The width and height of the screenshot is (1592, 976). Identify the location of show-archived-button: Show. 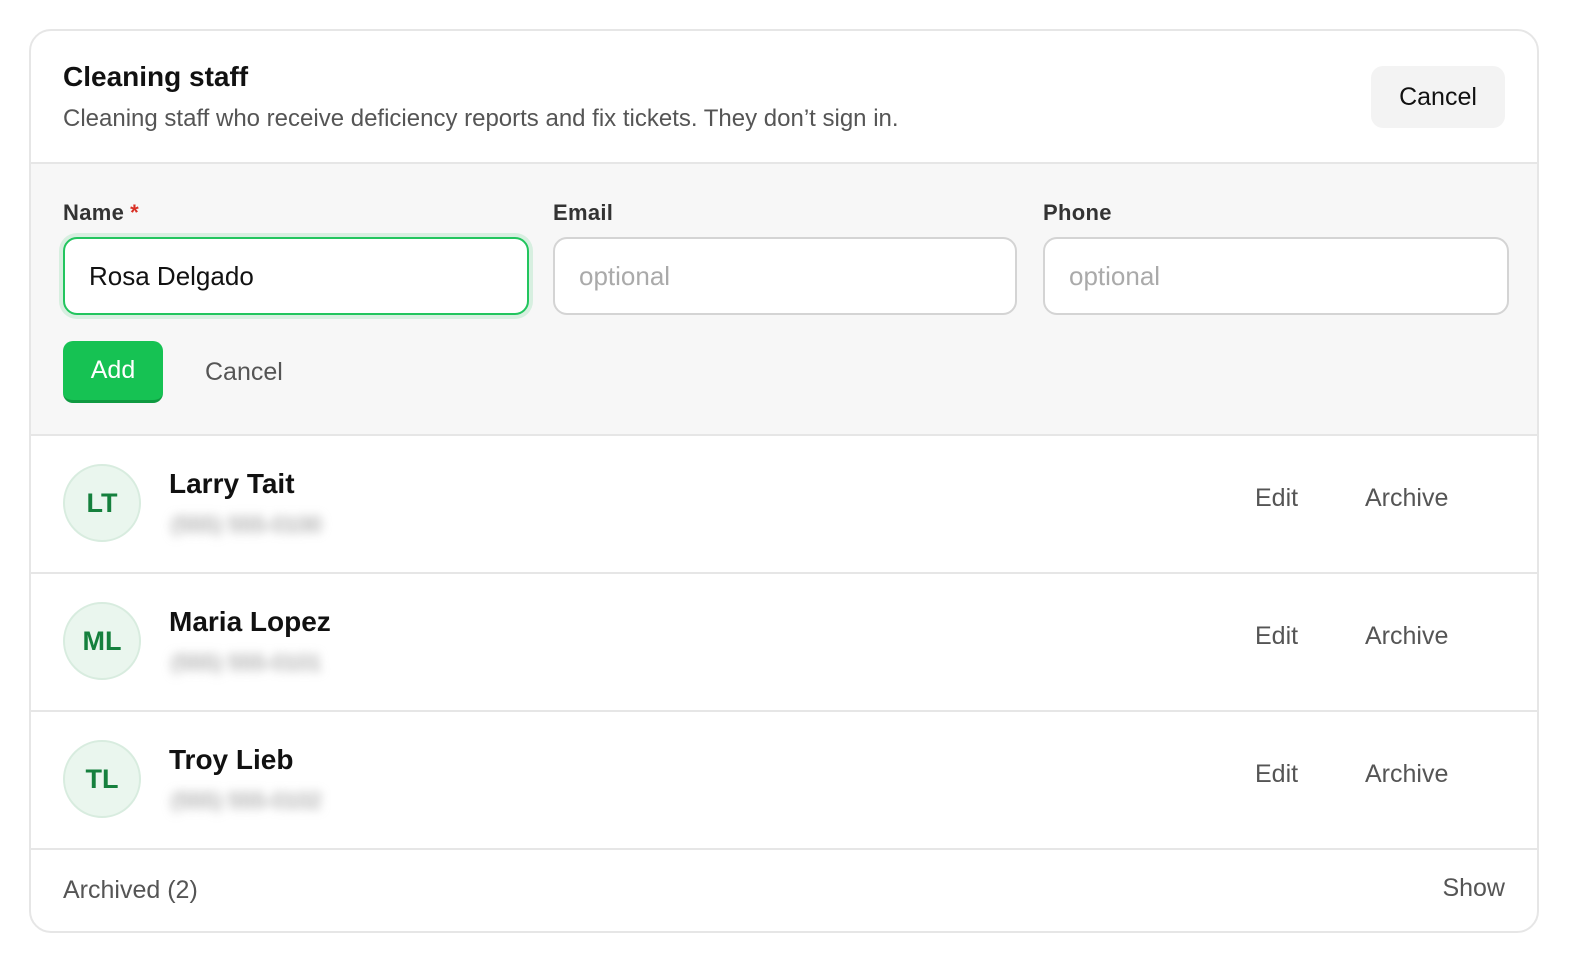
(1473, 888).